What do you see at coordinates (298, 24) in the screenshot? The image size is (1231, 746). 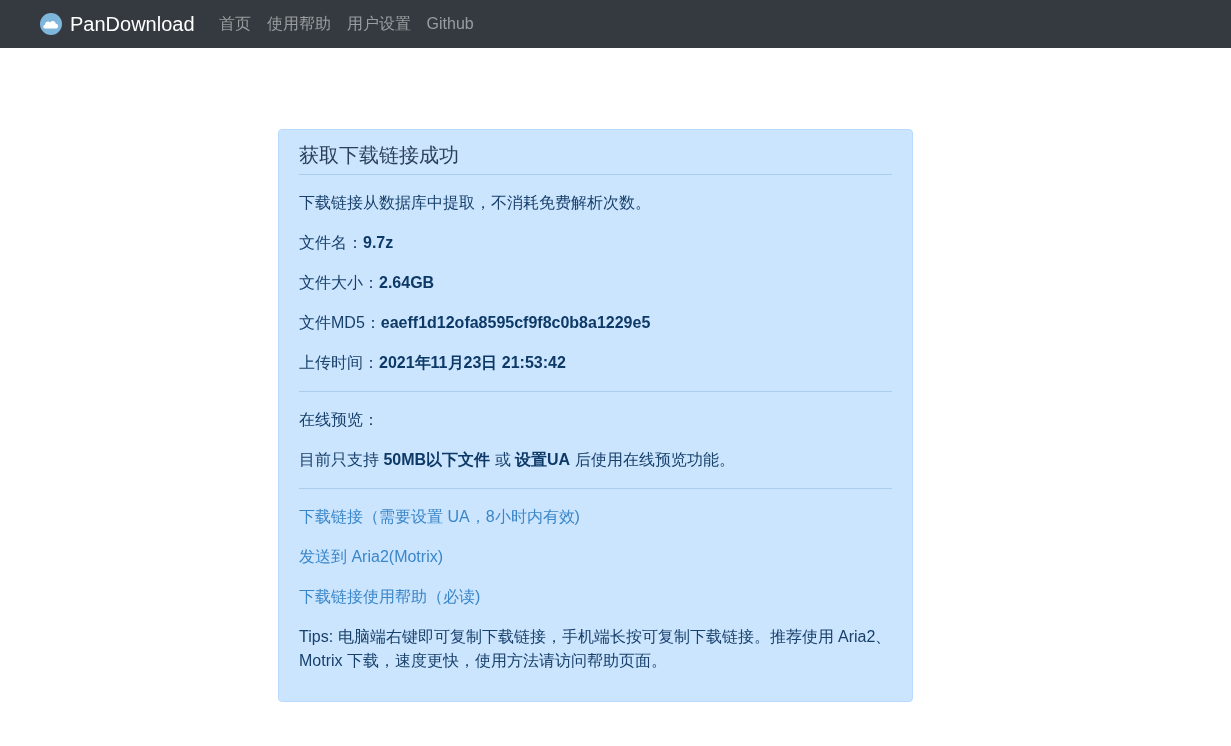 I see `nav-link: 使用帮助` at bounding box center [298, 24].